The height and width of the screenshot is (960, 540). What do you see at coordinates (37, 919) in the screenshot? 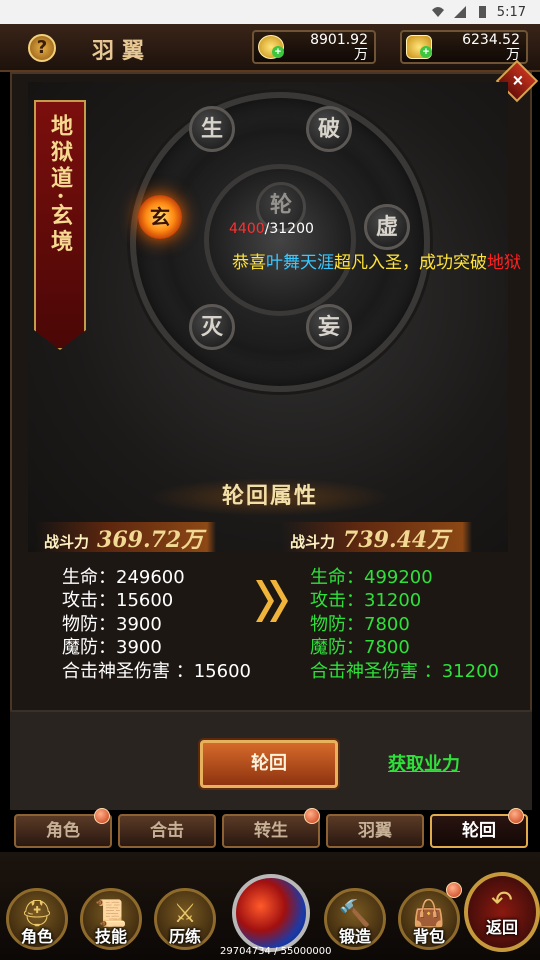
I see `nav-role: ⛑ 角色` at bounding box center [37, 919].